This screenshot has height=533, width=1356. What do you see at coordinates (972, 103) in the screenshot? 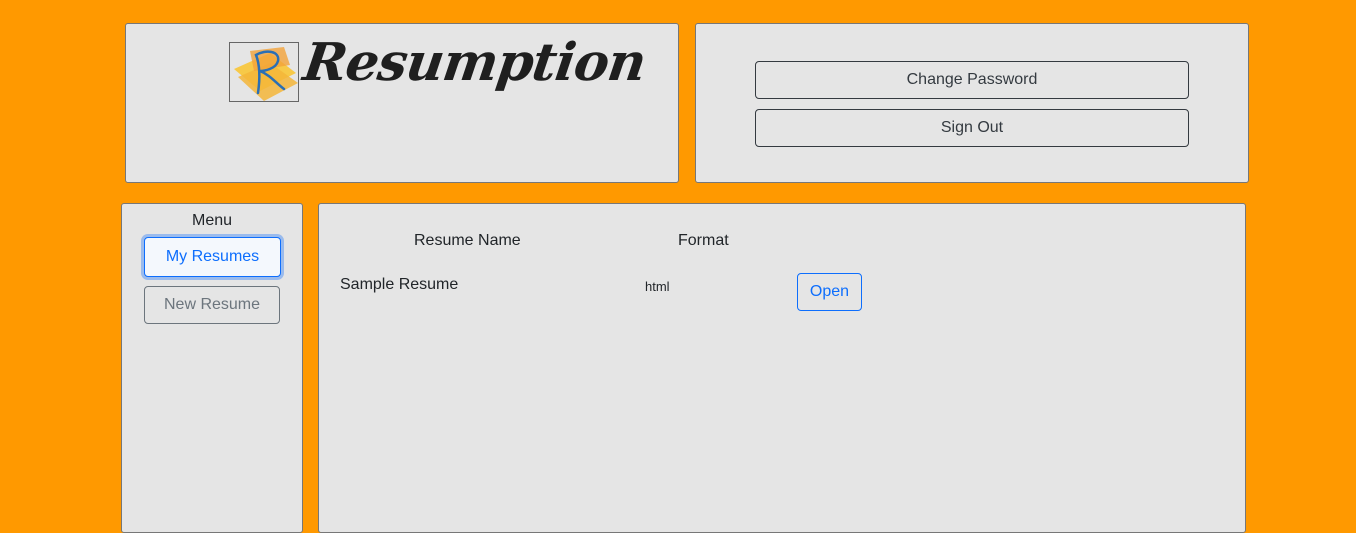
I see `account-panel: Change Password Sign Out` at bounding box center [972, 103].